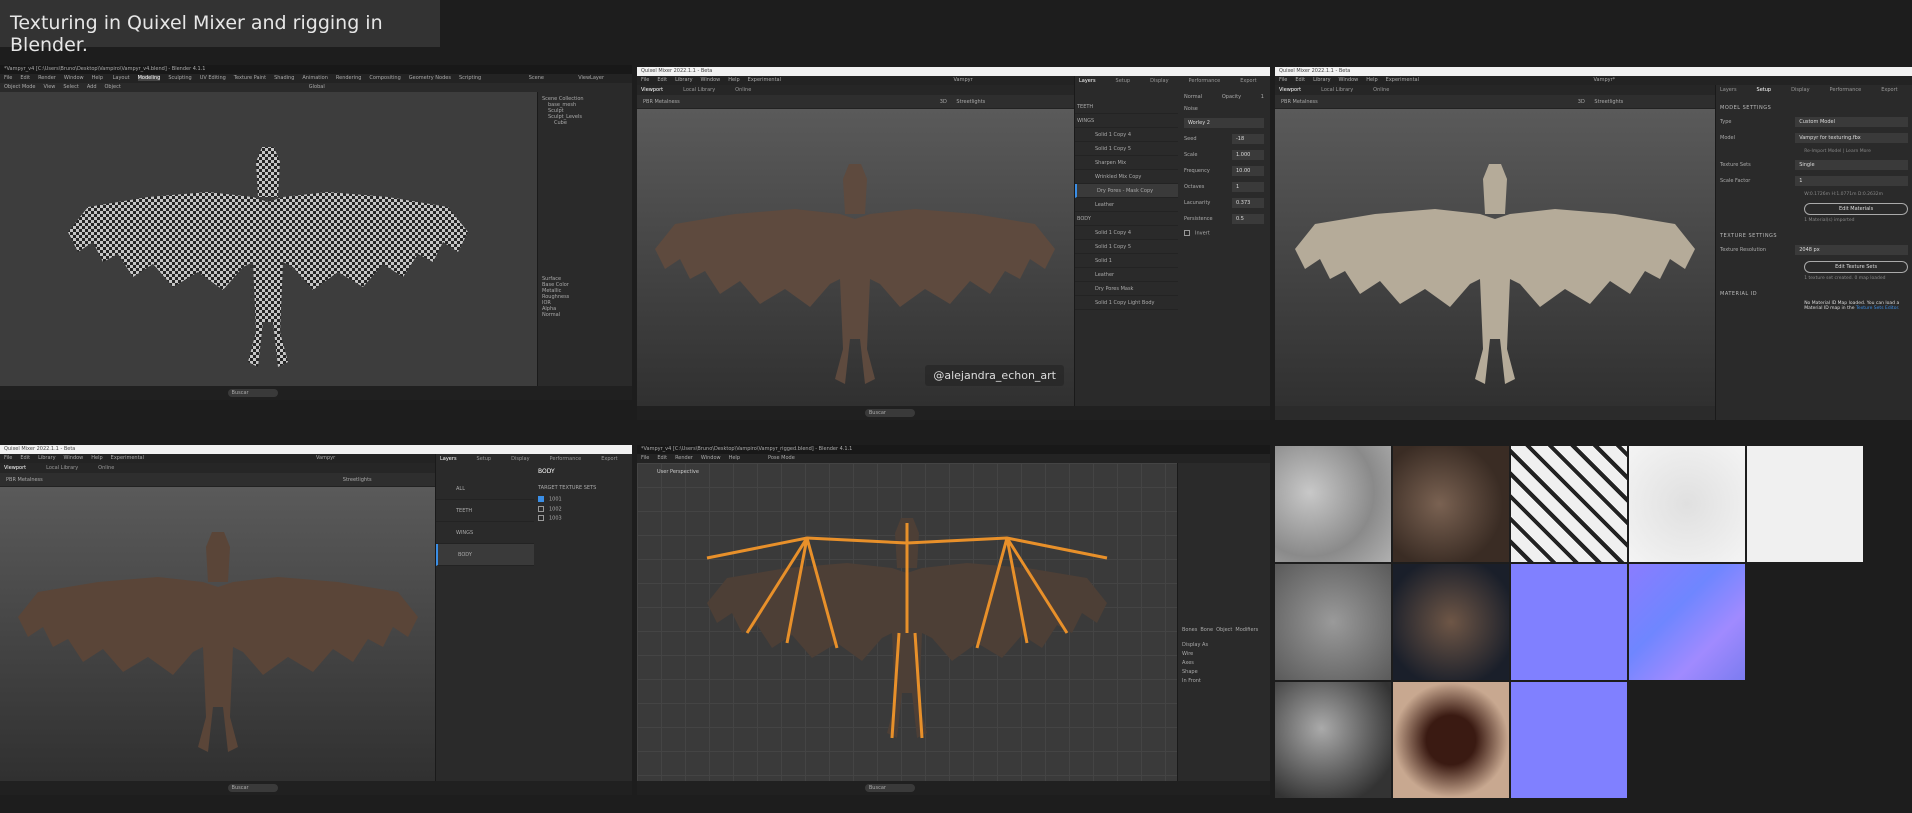 This screenshot has height=813, width=1912. Describe the element at coordinates (1856, 267) in the screenshot. I see `edit-texture-sets-button: Edit Texture Sets` at that location.